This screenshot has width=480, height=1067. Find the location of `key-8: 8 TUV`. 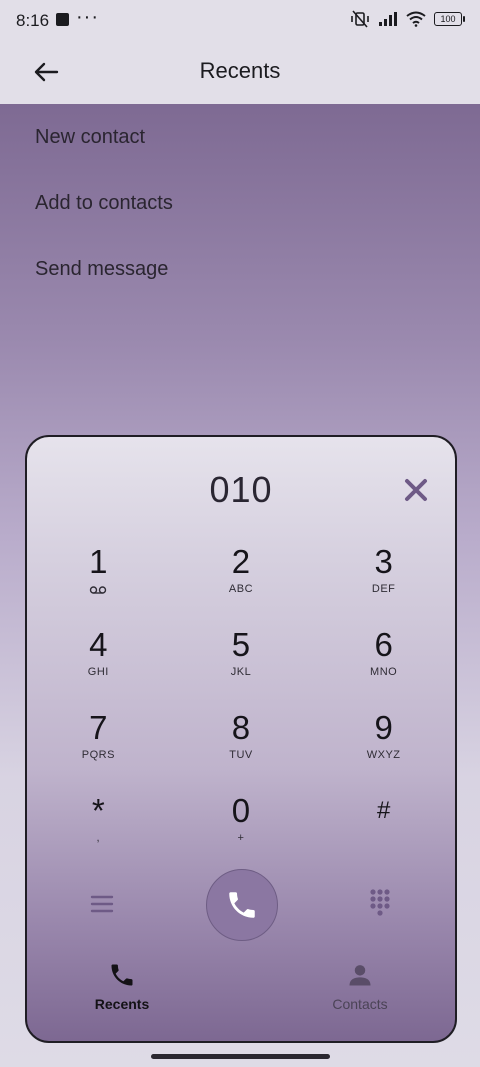

key-8: 8 TUV is located at coordinates (241, 744).